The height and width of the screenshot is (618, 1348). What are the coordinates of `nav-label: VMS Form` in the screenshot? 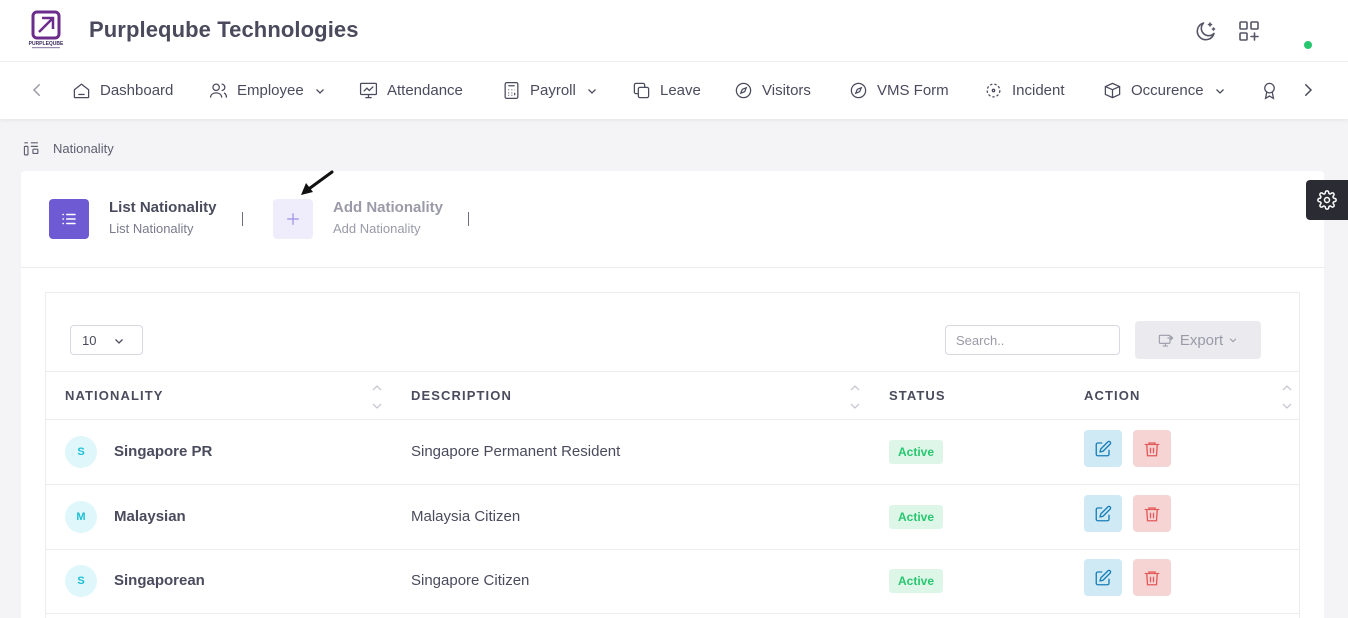 It's located at (913, 90).